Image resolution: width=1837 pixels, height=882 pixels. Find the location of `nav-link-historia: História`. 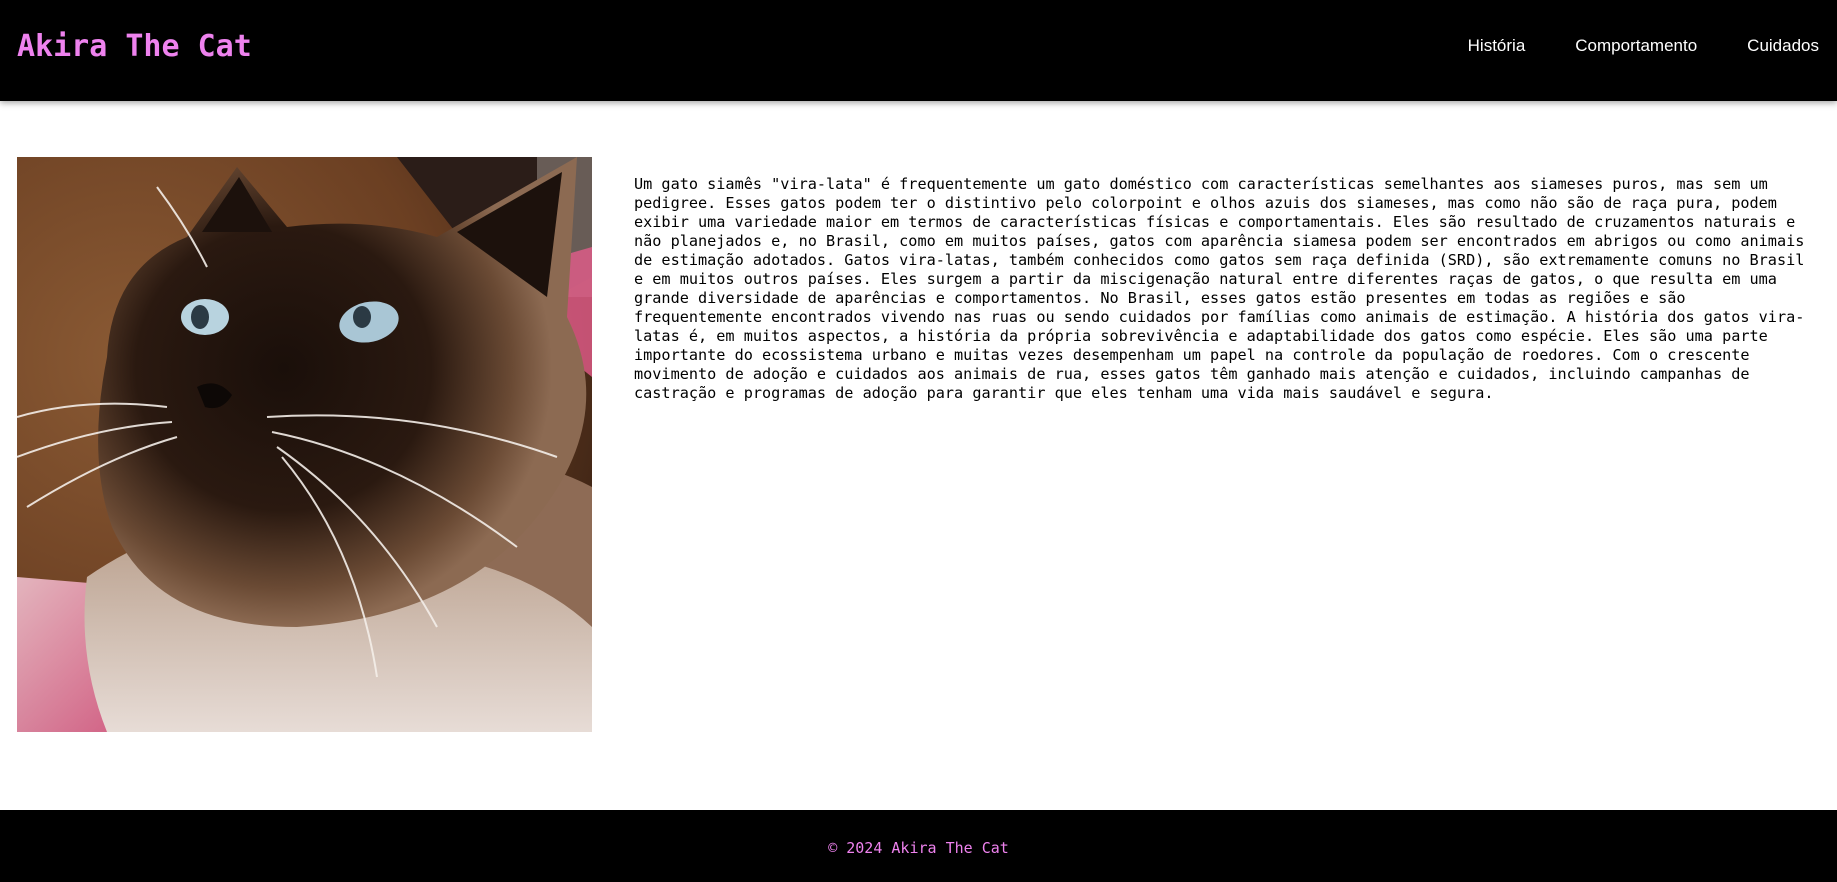

nav-link-historia: História is located at coordinates (1497, 46).